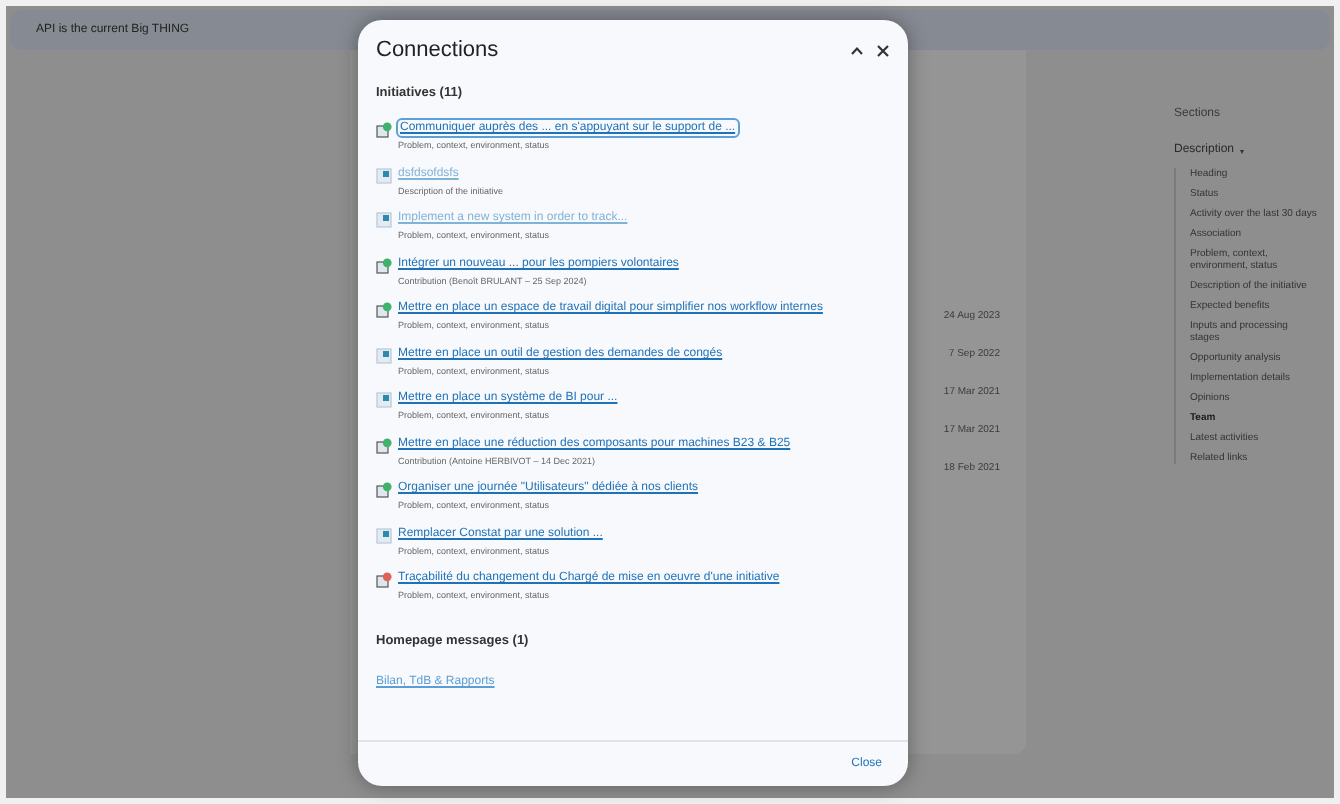 The image size is (1340, 804). Describe the element at coordinates (437, 51) in the screenshot. I see `dialog-title: Connections` at that location.